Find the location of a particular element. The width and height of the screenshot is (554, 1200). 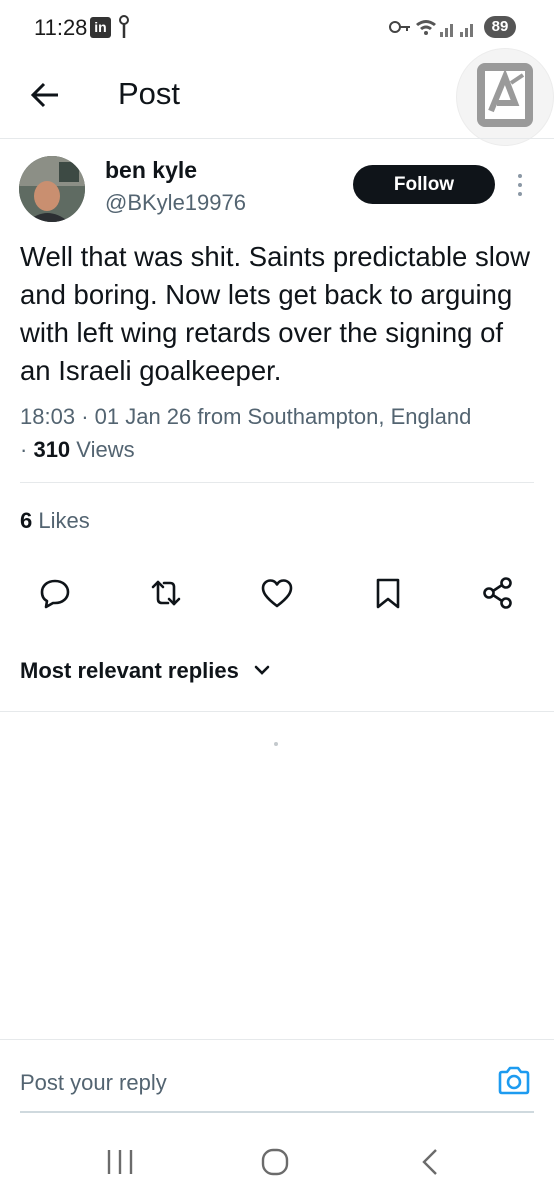

vpn-key-icon is located at coordinates (399, 27).